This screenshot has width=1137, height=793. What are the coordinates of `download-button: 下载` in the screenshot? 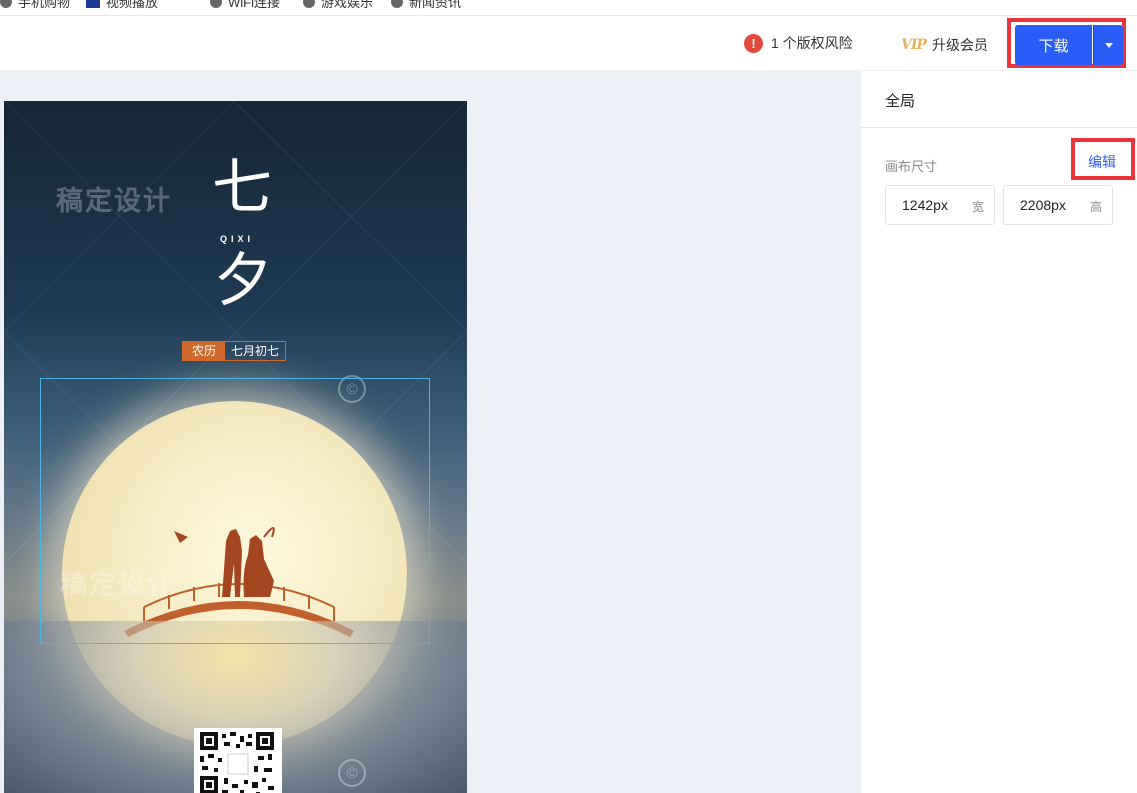 It's located at (1053, 45).